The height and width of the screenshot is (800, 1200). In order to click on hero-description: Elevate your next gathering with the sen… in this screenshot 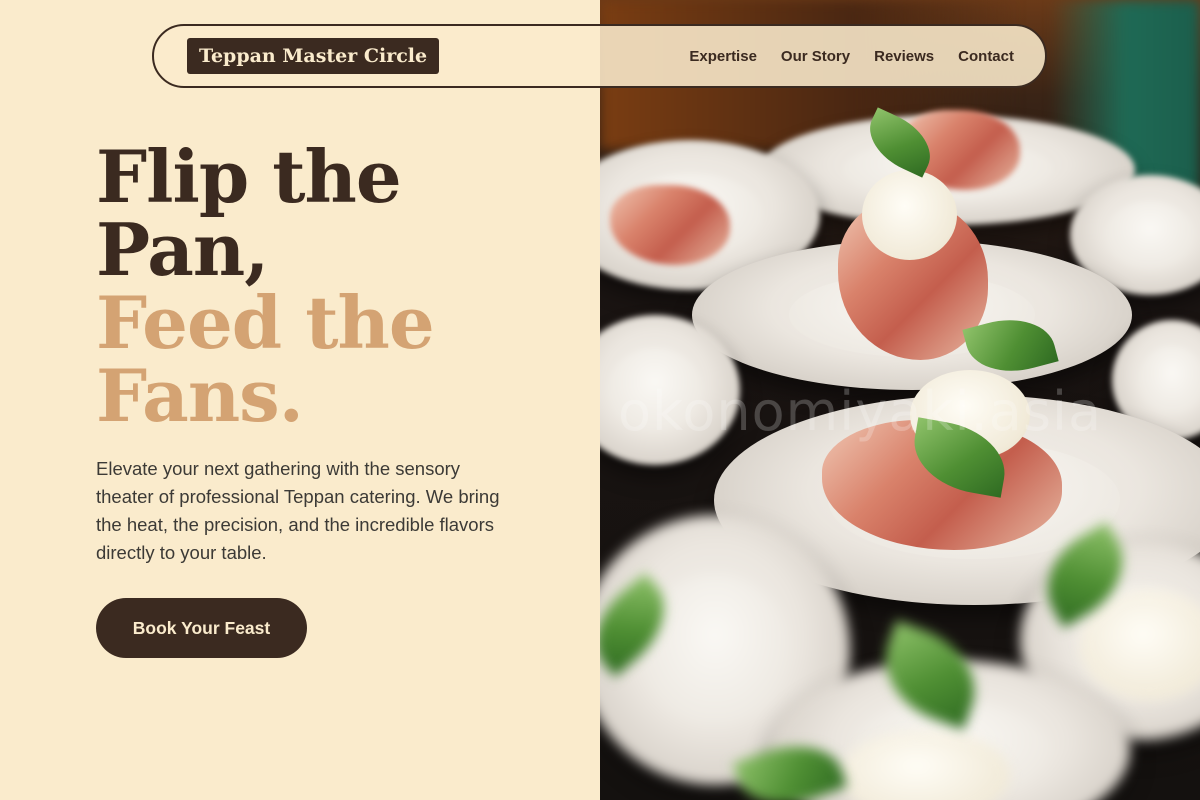, I will do `click(298, 510)`.